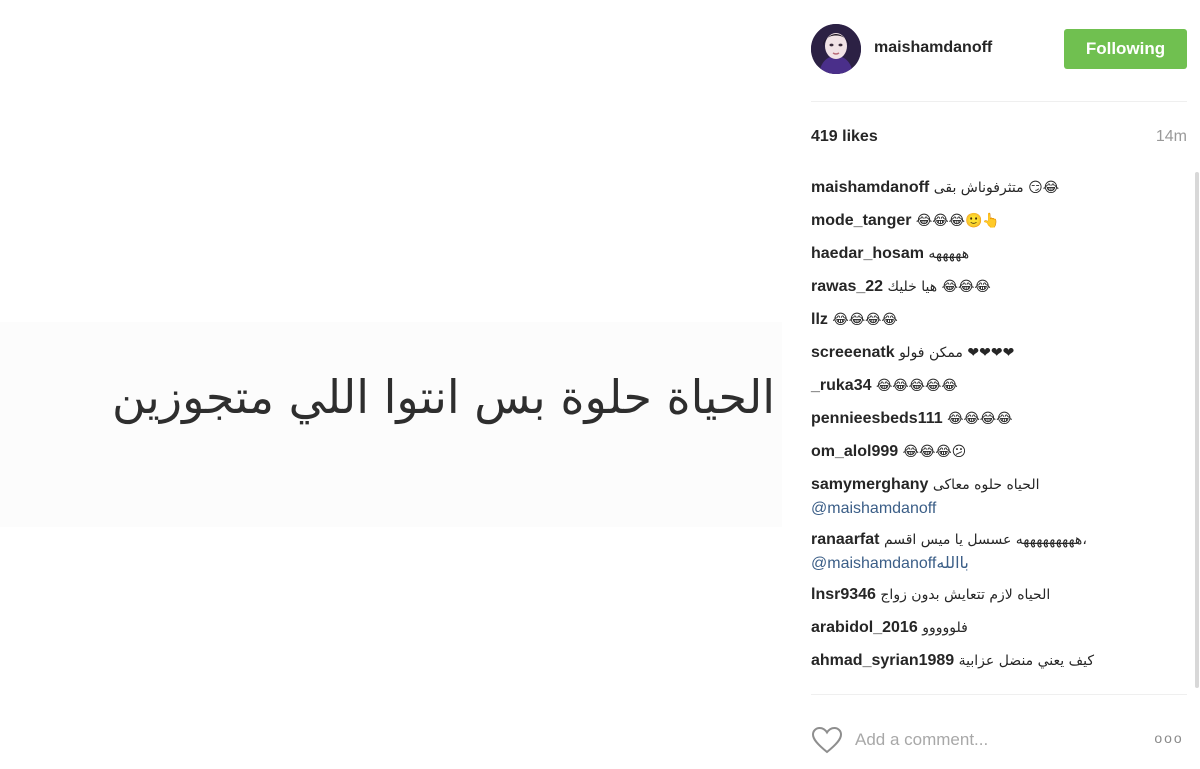 Image resolution: width=1200 pixels, height=769 pixels. I want to click on comment-item: haedar_hosam هههههه, so click(991, 254).